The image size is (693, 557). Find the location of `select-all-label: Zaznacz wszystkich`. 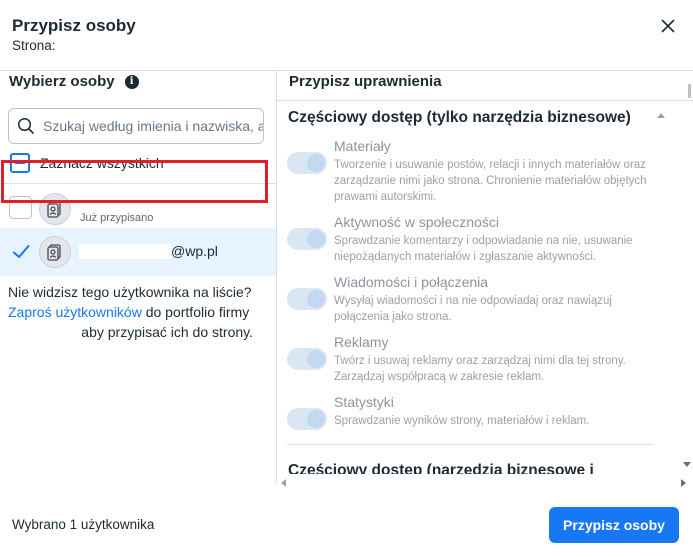

select-all-label: Zaznacz wszystkich is located at coordinates (102, 163).